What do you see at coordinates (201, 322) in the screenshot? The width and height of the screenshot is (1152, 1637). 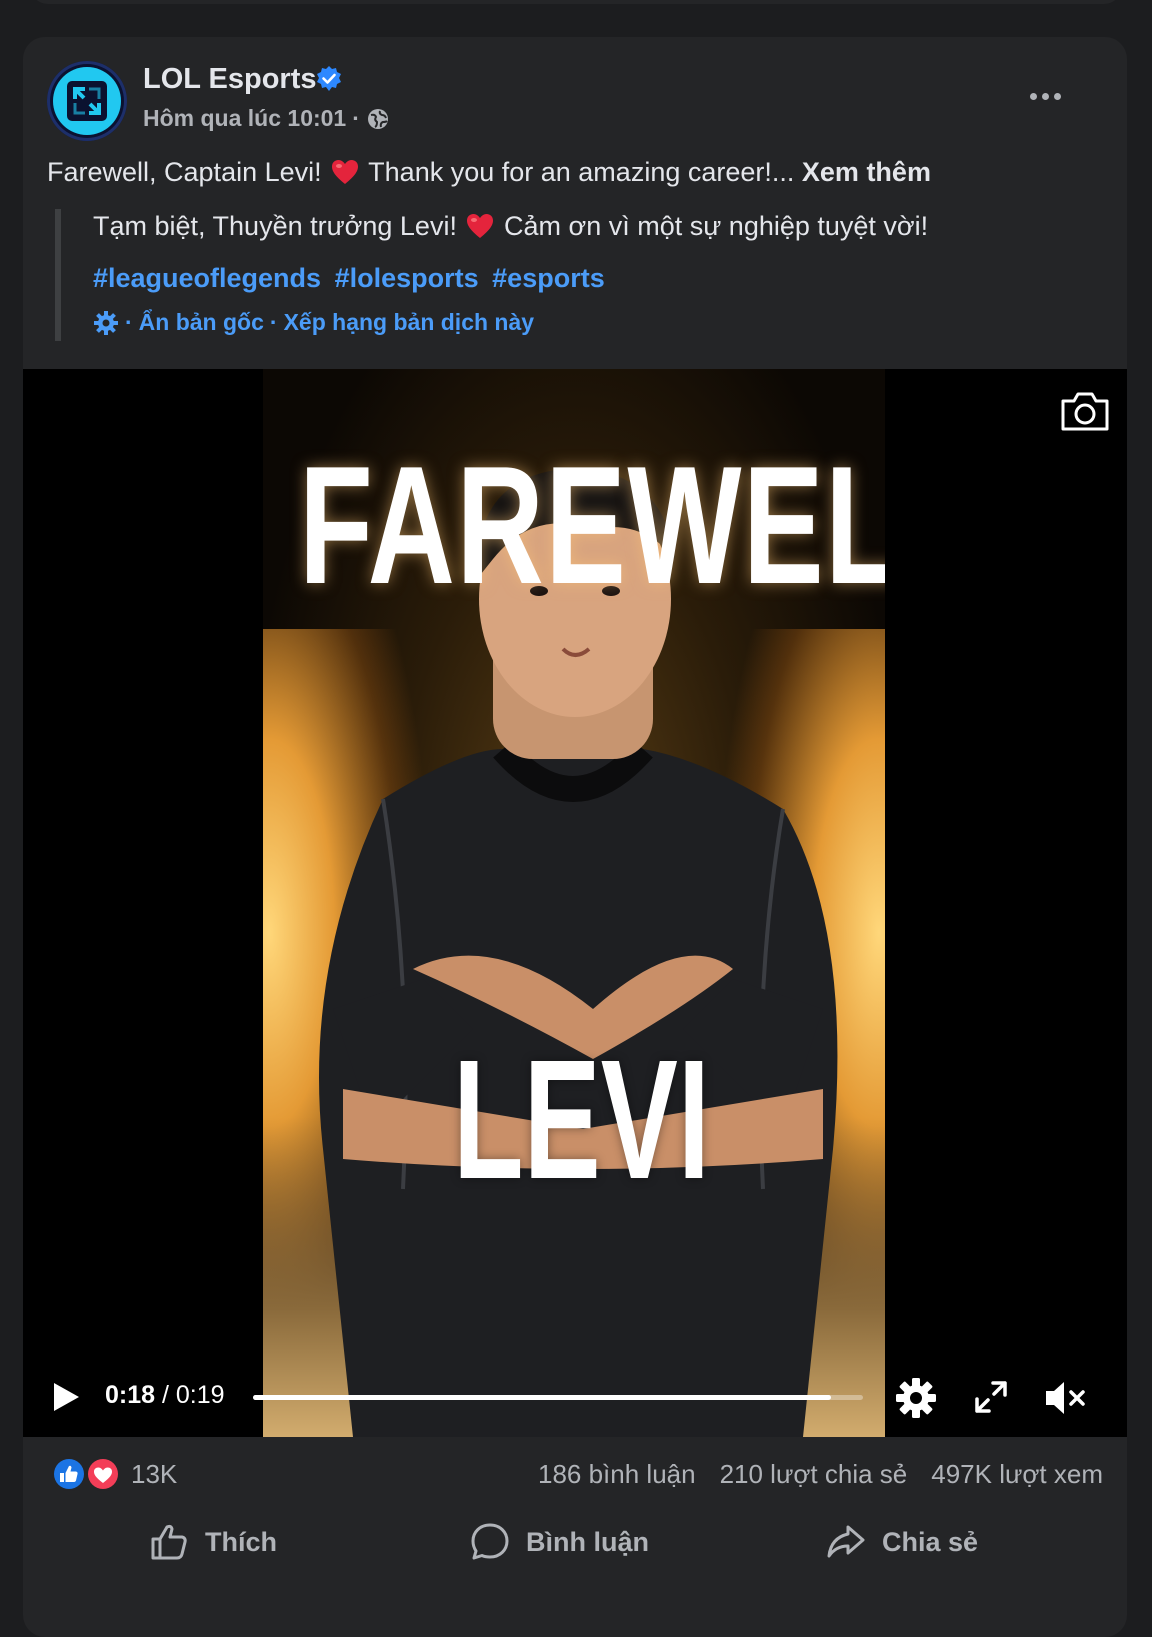 I see `hide-original-link: Ẩn bản gốc` at bounding box center [201, 322].